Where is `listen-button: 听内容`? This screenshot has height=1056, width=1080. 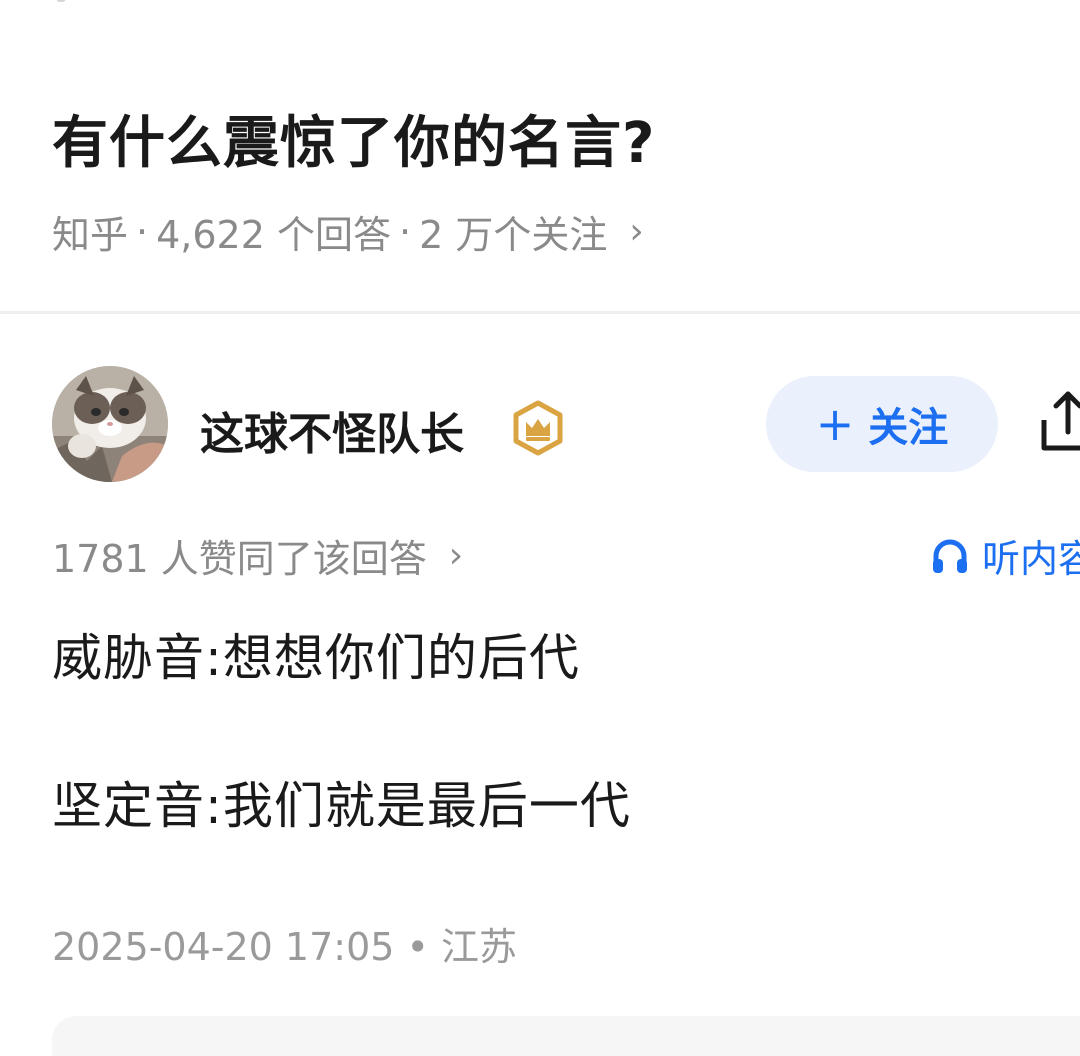
listen-button: 听内容 is located at coordinates (1005, 555).